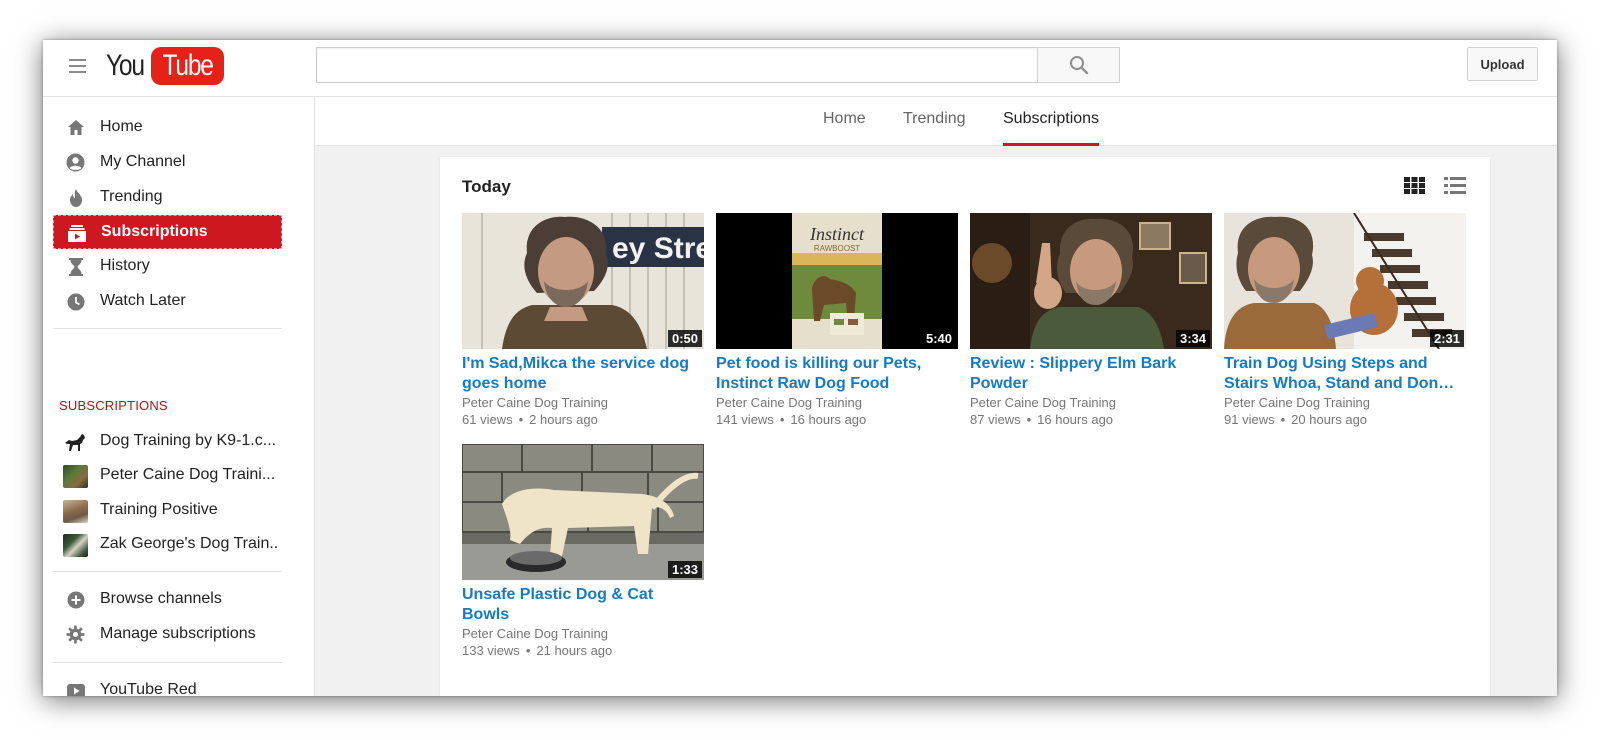  What do you see at coordinates (658, 248) in the screenshot?
I see `thumbnail-sign-text: ey Stre` at bounding box center [658, 248].